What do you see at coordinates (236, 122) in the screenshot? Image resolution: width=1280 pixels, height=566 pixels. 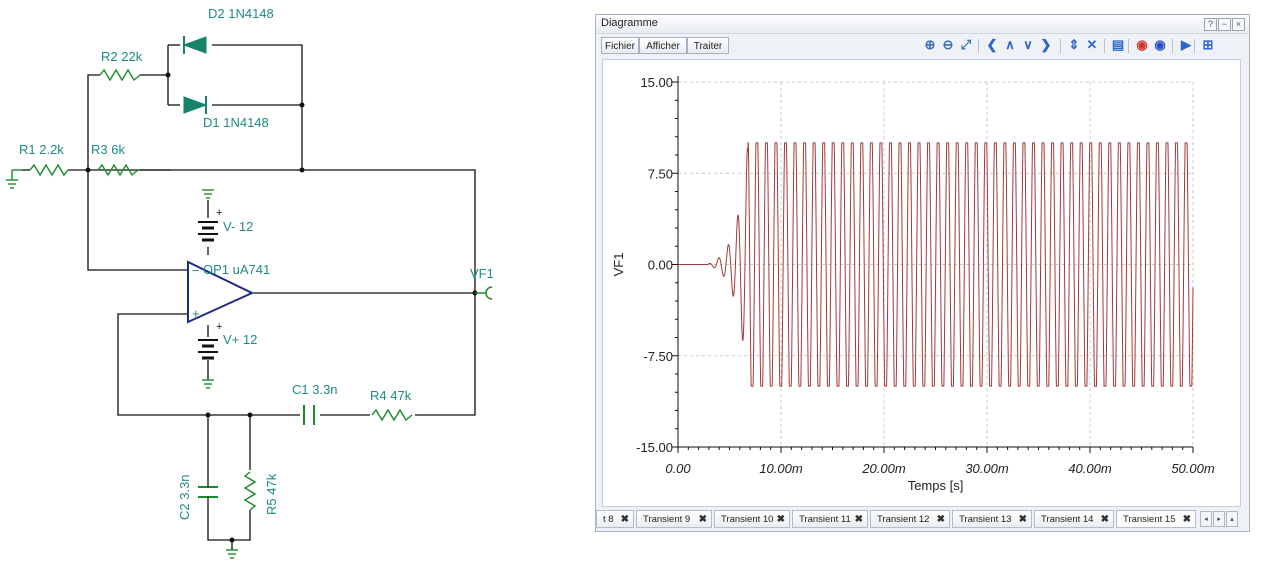 I see `label-d1: D1 1N4148` at bounding box center [236, 122].